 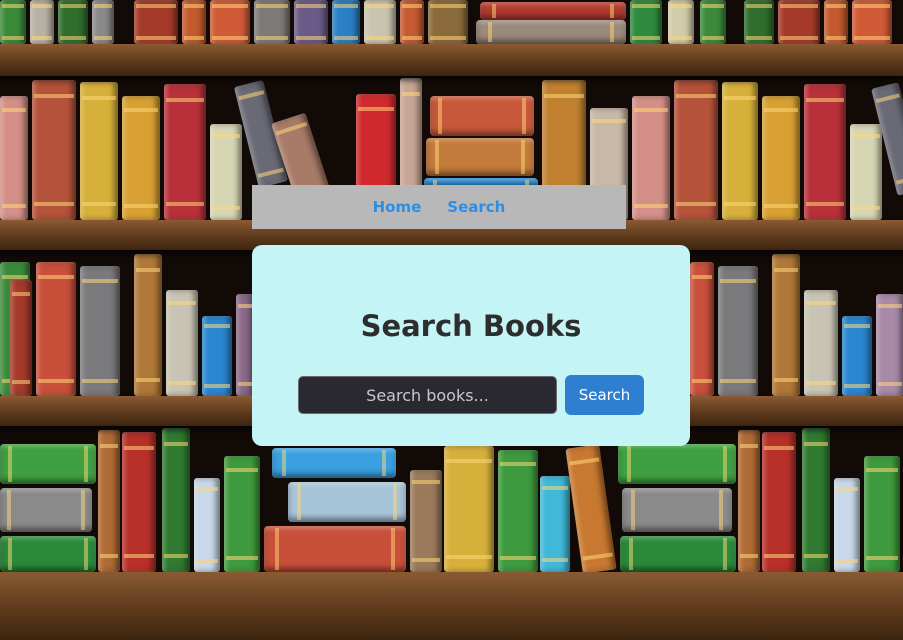 I want to click on page-title: Search Books, so click(x=471, y=326).